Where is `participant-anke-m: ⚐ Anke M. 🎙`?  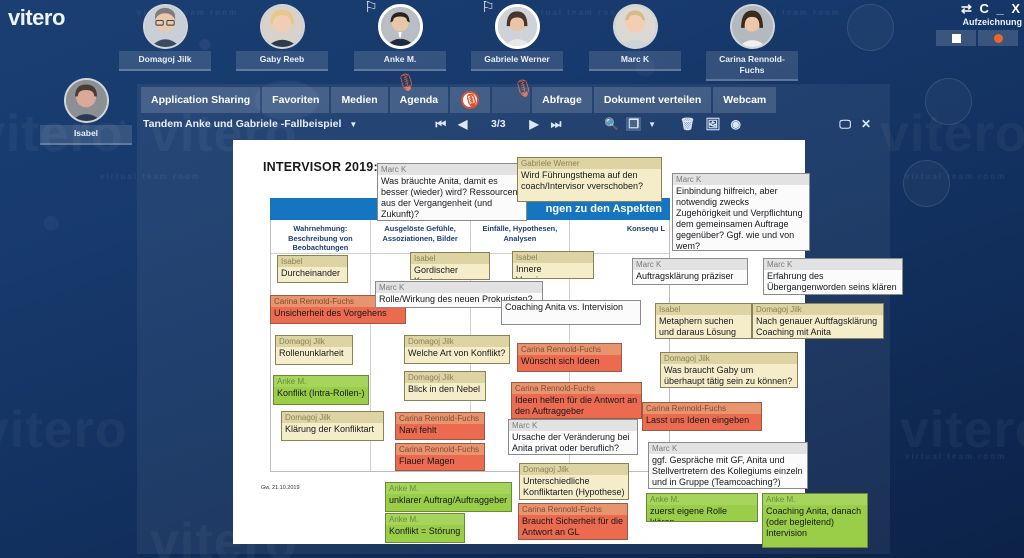
participant-anke-m: ⚐ Anke M. 🎙 is located at coordinates (400, 46).